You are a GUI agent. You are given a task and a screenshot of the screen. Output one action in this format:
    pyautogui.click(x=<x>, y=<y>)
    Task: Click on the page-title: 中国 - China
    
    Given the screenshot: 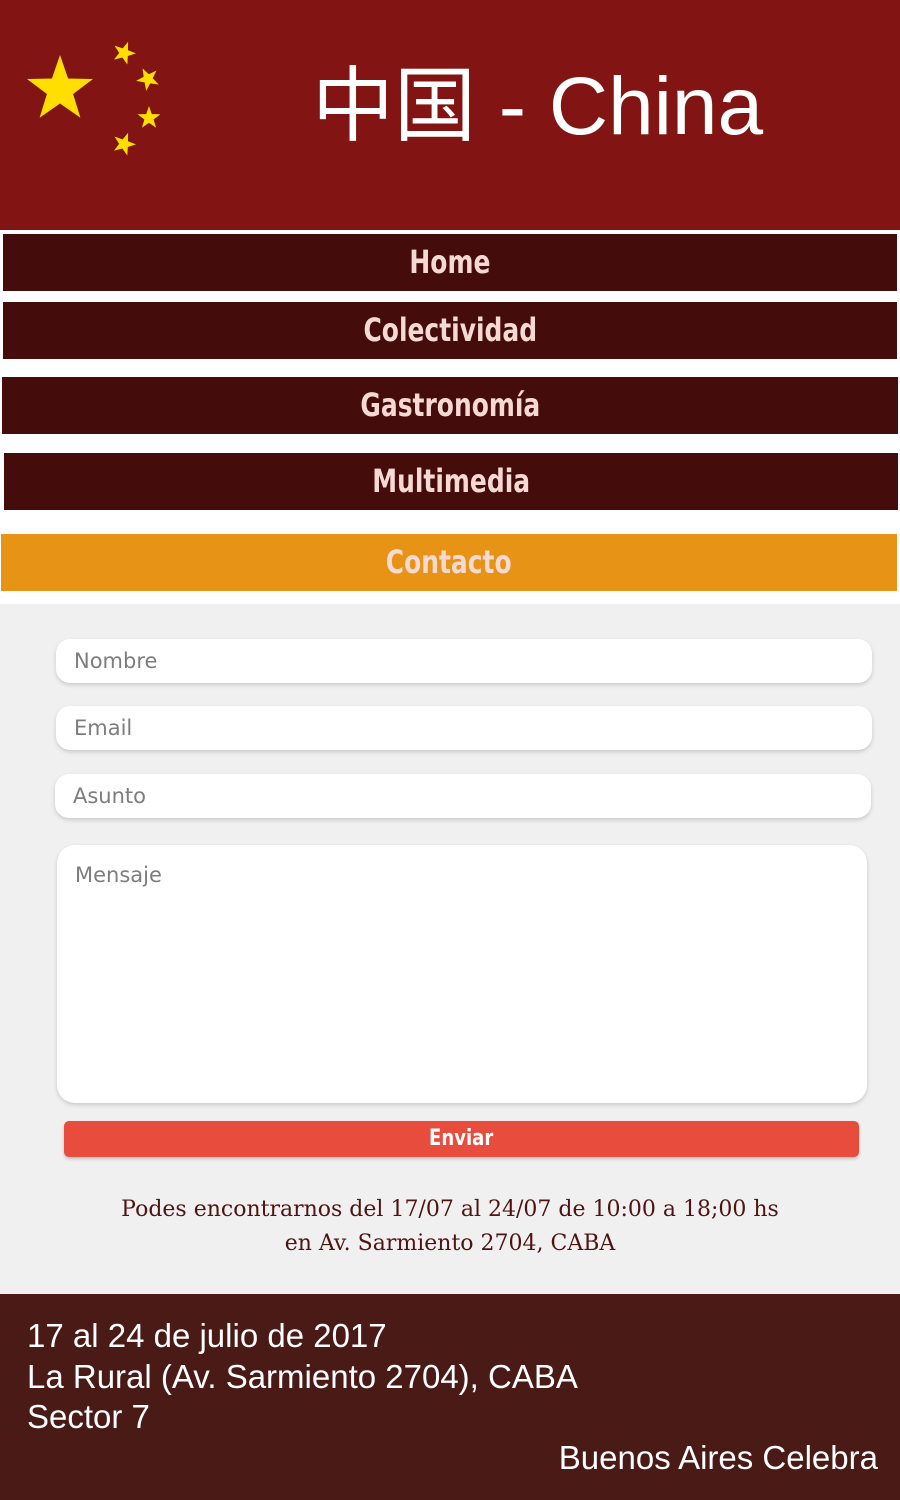 What is the action you would take?
    pyautogui.click(x=538, y=106)
    